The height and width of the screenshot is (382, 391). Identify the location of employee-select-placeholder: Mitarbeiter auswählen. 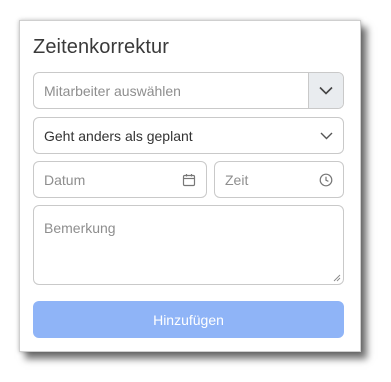
(112, 90).